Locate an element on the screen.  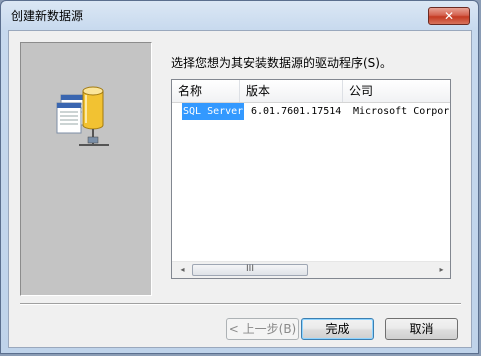
window-title: 创建新数据源 is located at coordinates (47, 16).